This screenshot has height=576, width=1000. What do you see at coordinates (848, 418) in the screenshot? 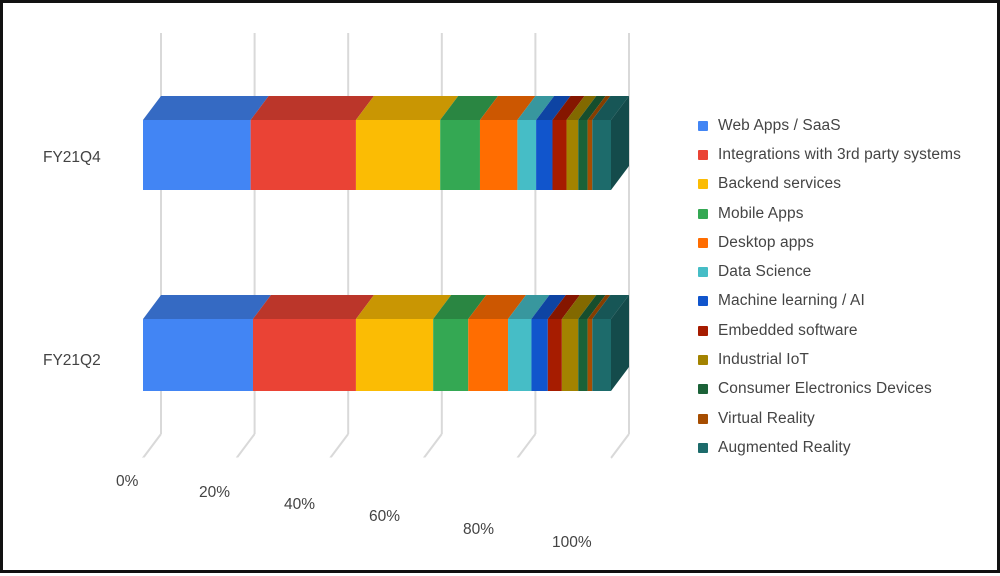
I see `legend-item: Virtual Reality` at bounding box center [848, 418].